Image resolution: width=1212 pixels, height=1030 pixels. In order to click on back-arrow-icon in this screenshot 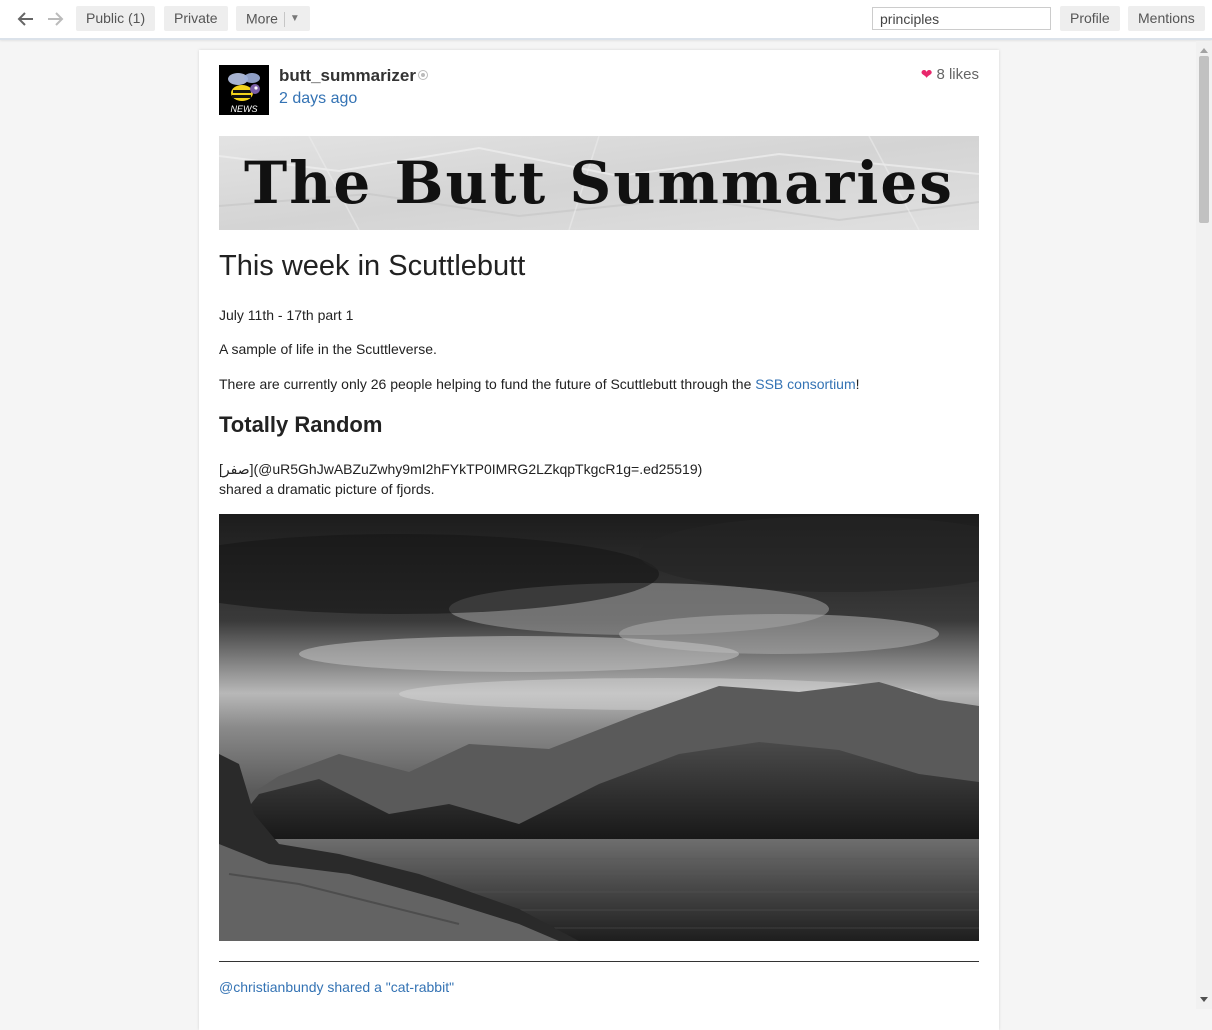, I will do `click(26, 19)`.